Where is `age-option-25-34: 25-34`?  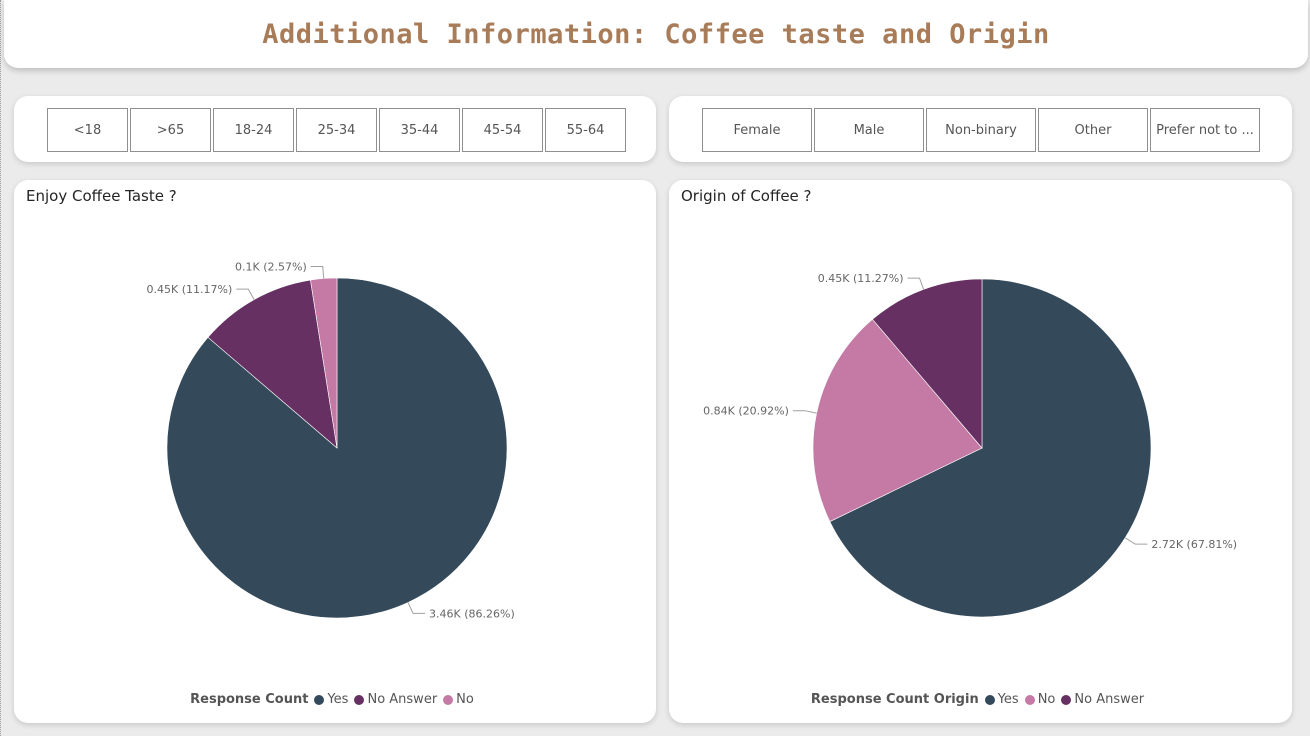
age-option-25-34: 25-34 is located at coordinates (336, 130).